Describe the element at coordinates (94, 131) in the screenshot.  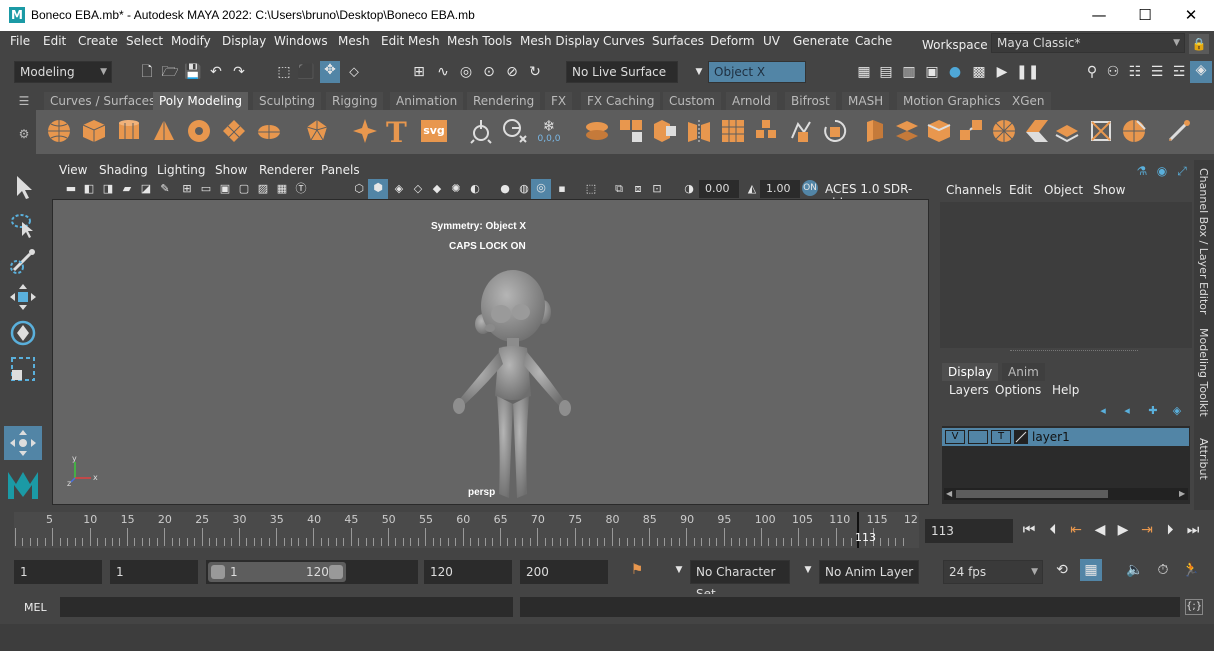
I see `poly-cube-icon` at that location.